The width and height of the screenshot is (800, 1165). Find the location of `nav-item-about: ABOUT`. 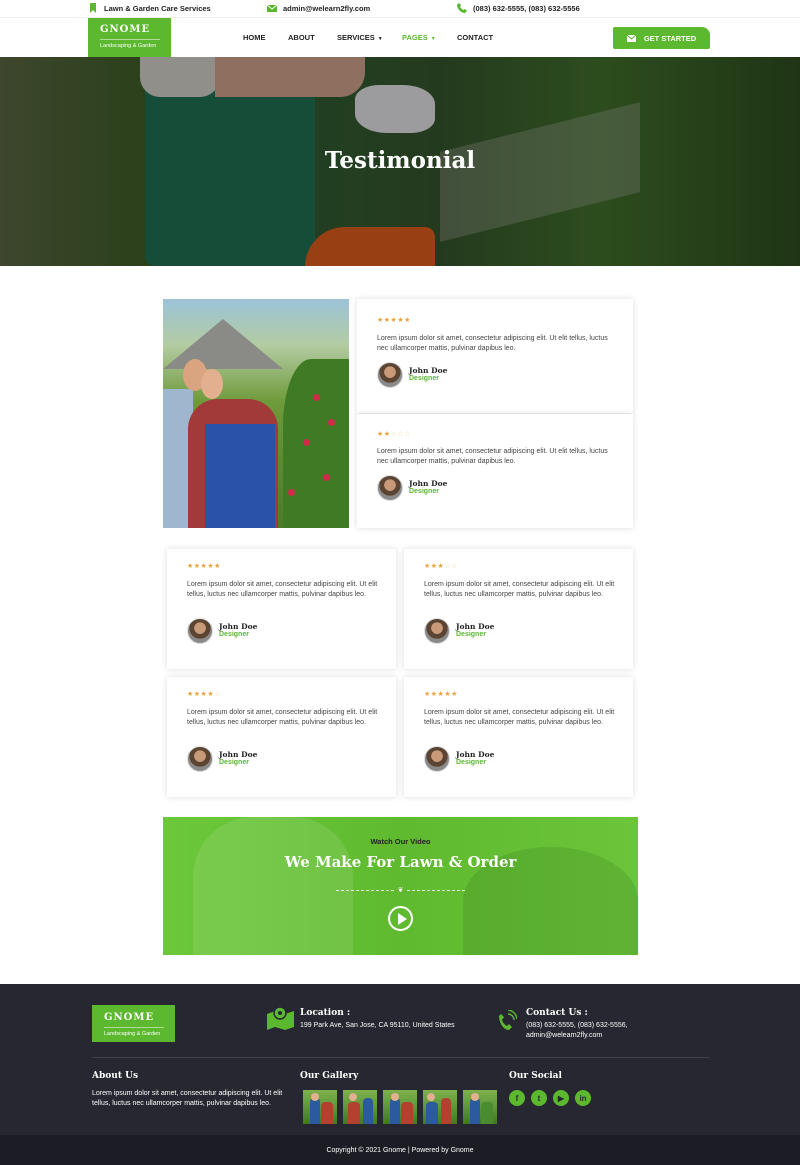

nav-item-about: ABOUT is located at coordinates (301, 37).